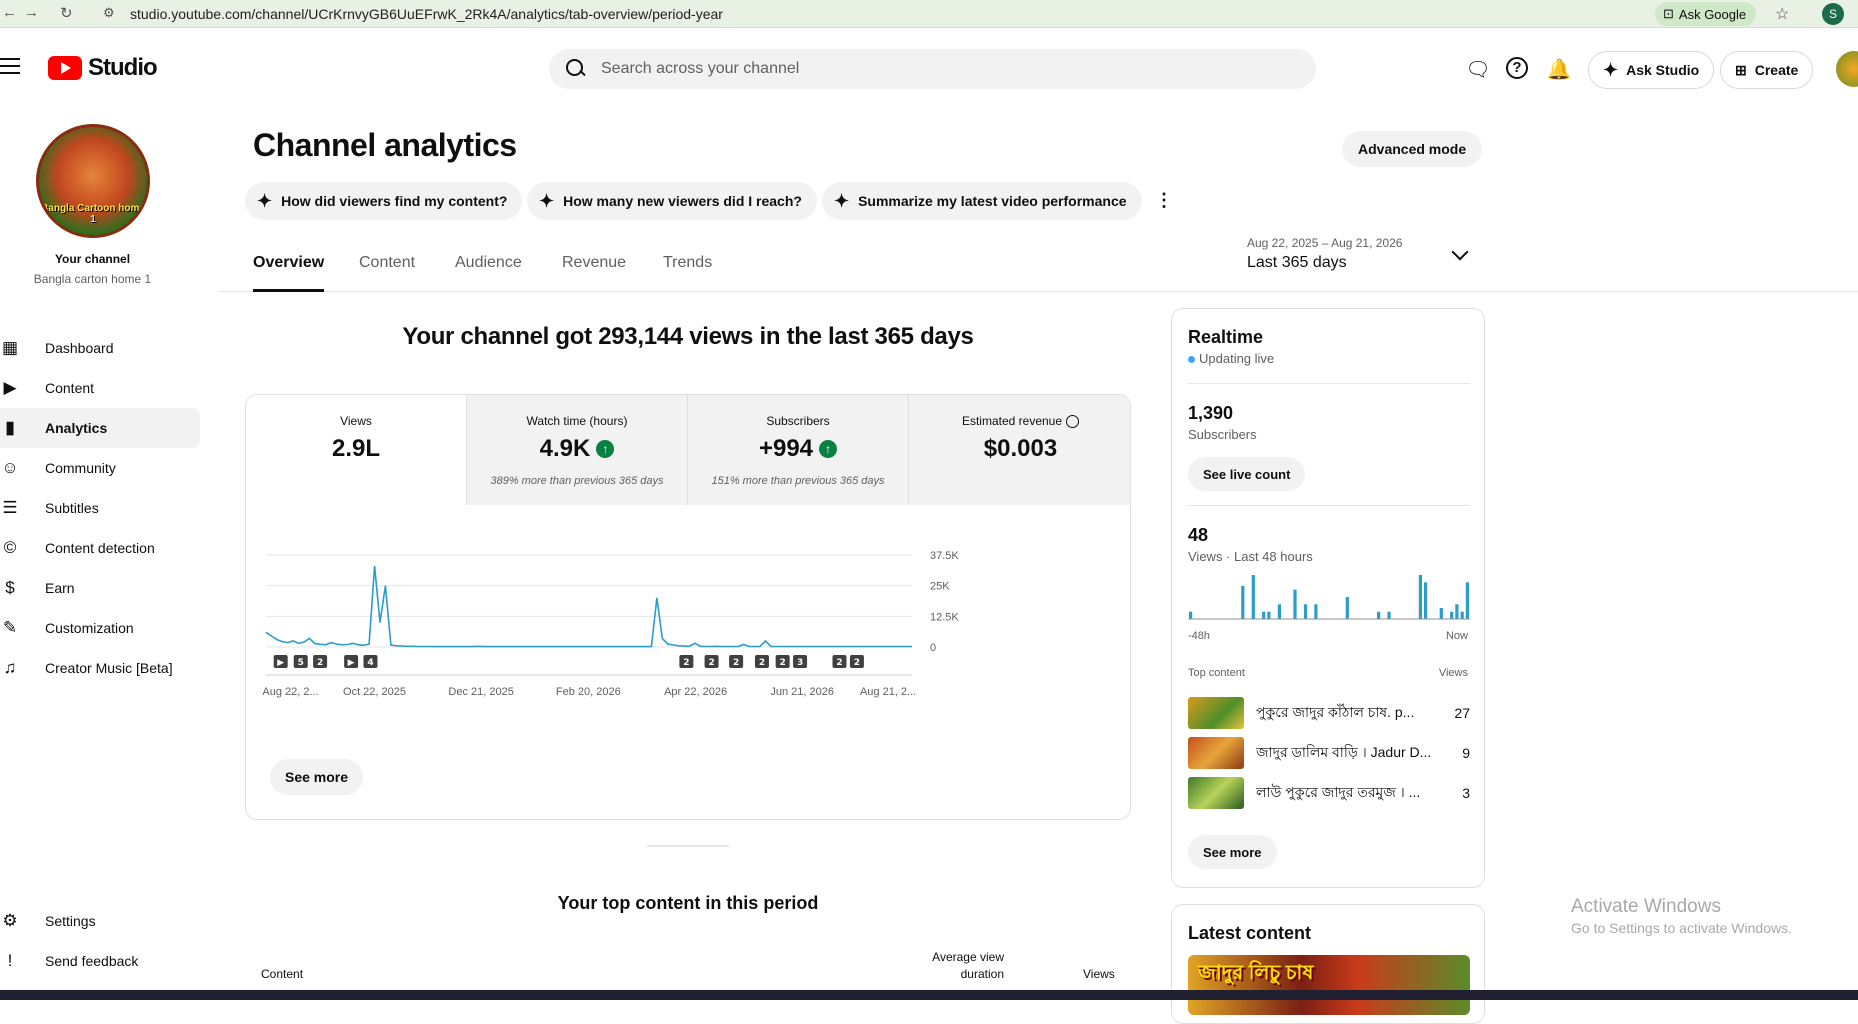 The image size is (1858, 1024). What do you see at coordinates (1329, 985) in the screenshot?
I see `latest-video-thumbnail: জাদুর লিচু চাষ` at bounding box center [1329, 985].